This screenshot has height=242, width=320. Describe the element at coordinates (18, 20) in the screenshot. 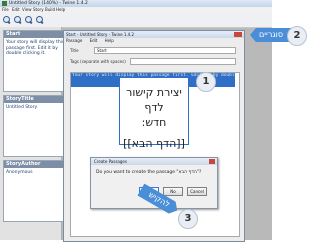

I see `zoom-out-icon` at that location.